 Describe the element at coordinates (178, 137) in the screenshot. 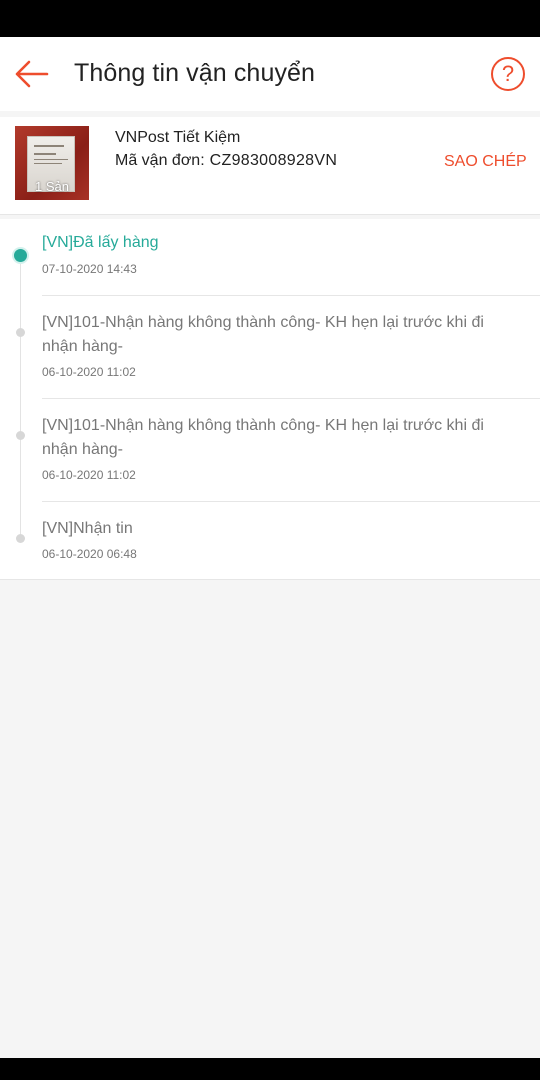

I see `carrier-name: VNPost Tiết Kiệm` at that location.